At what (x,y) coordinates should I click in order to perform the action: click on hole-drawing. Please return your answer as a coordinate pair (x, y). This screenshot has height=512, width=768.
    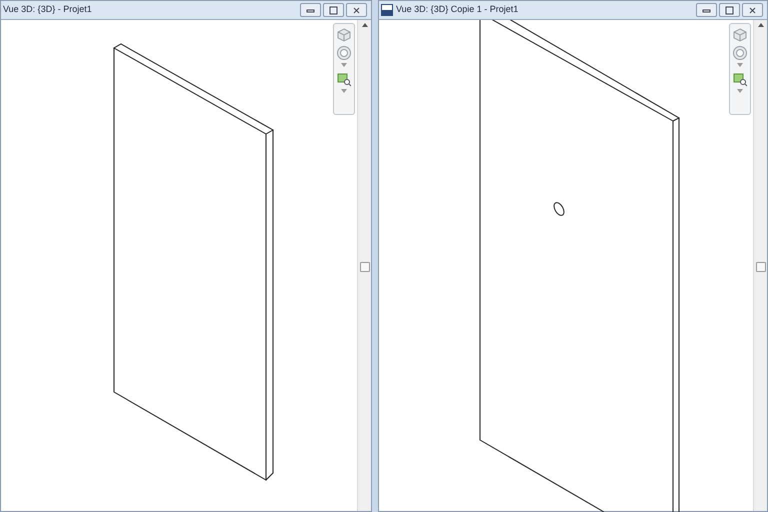
    Looking at the image, I should click on (559, 209).